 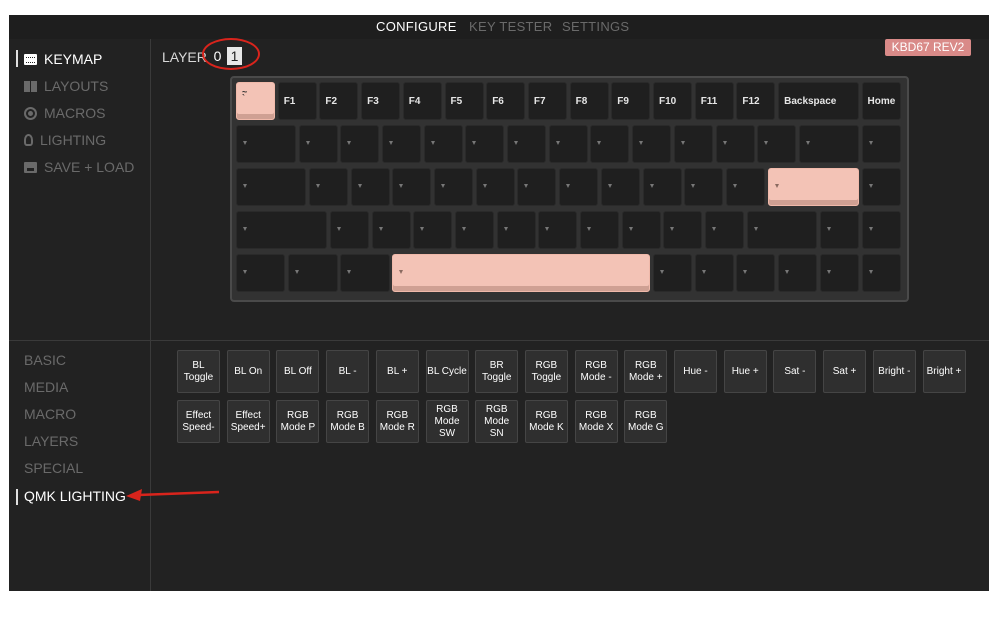 I want to click on keycode-button: BL -, so click(x=348, y=371).